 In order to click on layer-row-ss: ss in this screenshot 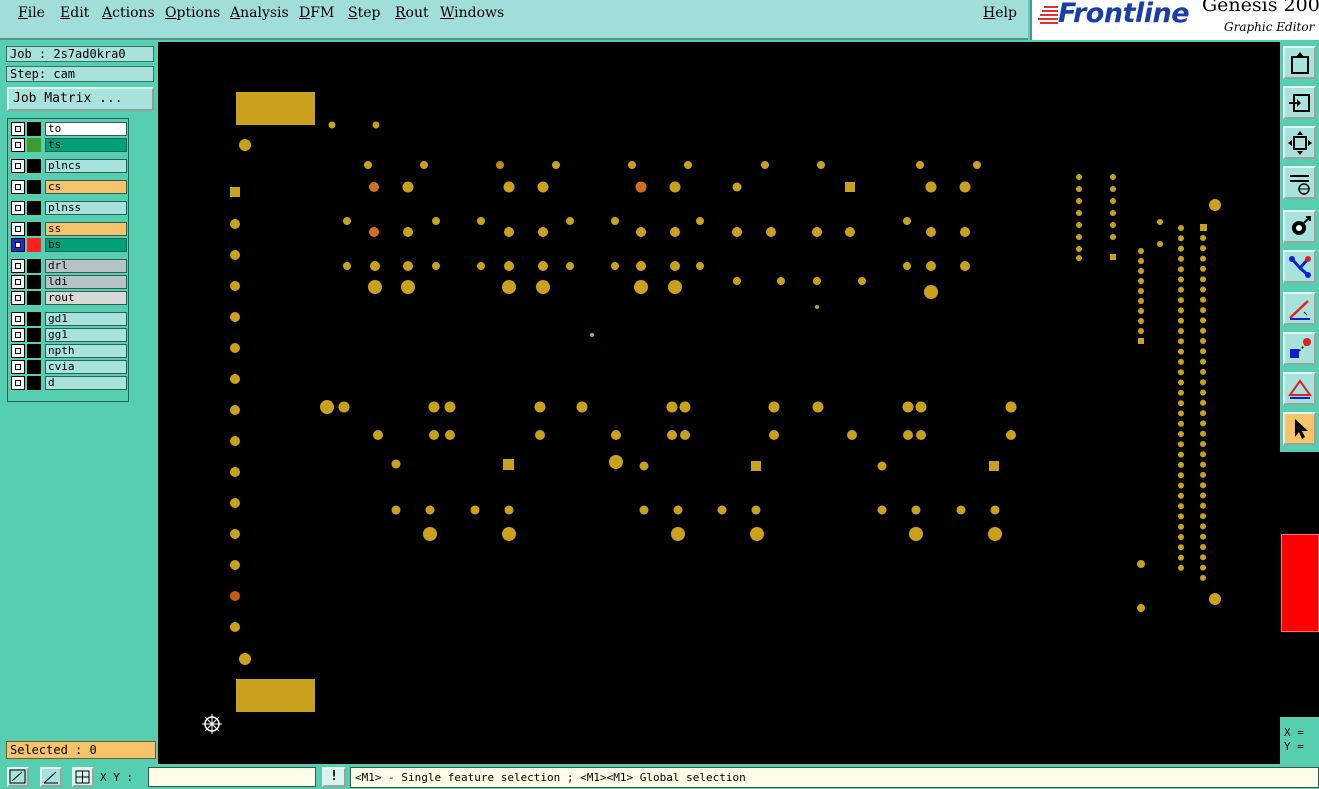, I will do `click(69, 229)`.